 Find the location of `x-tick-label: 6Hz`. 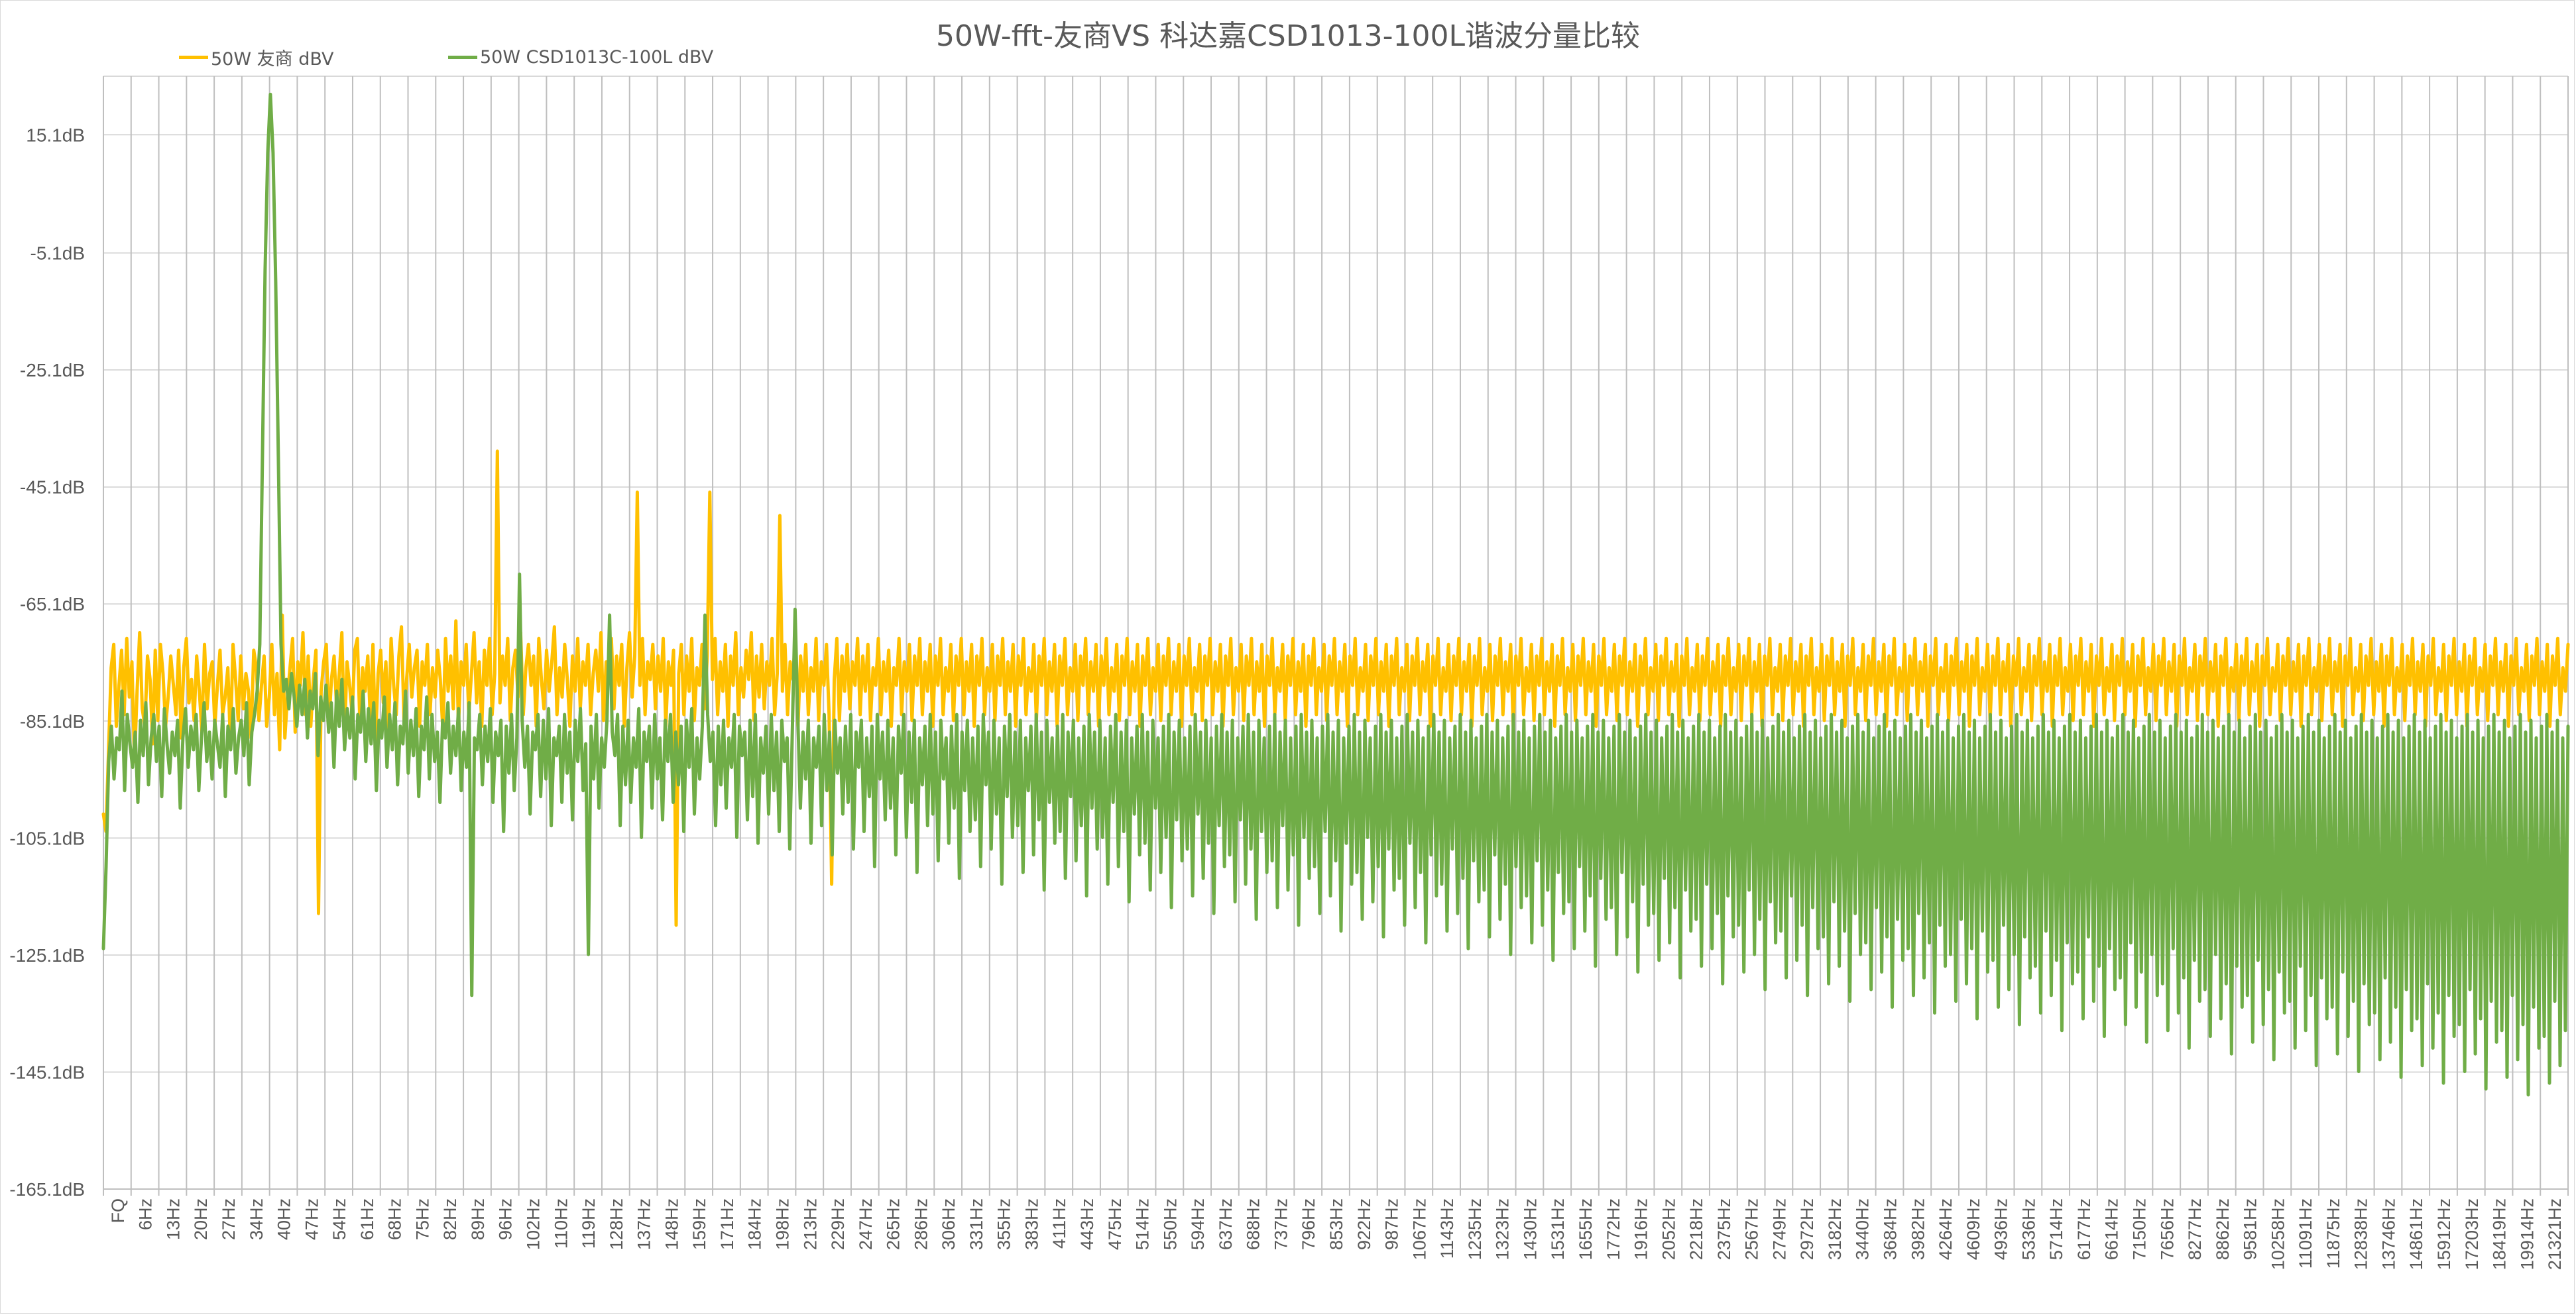

x-tick-label: 6Hz is located at coordinates (146, 1214).